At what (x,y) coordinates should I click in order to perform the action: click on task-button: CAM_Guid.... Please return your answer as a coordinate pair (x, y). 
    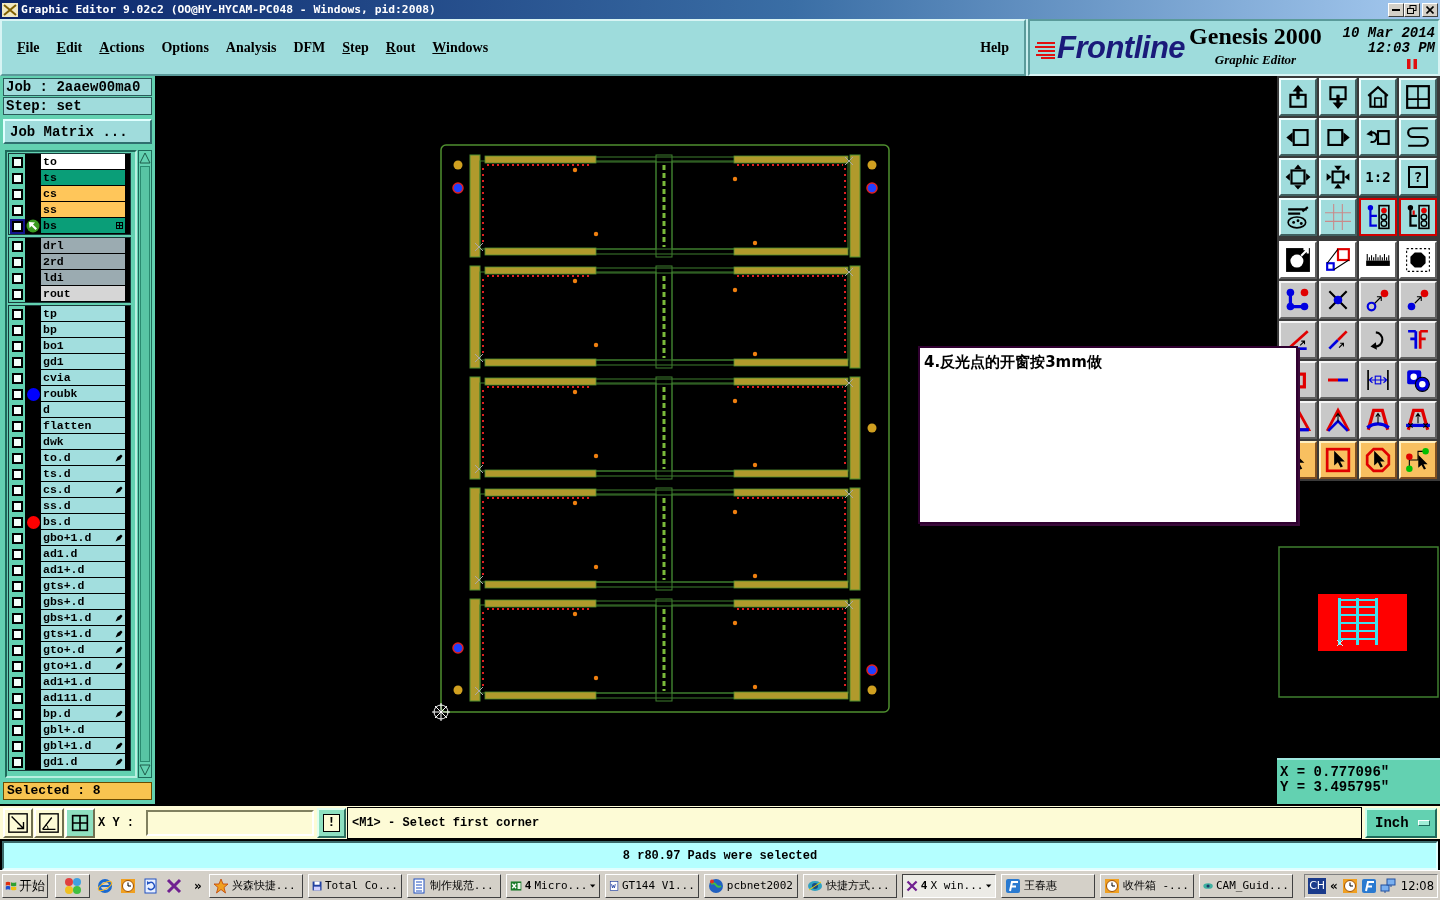
    Looking at the image, I should click on (1245, 885).